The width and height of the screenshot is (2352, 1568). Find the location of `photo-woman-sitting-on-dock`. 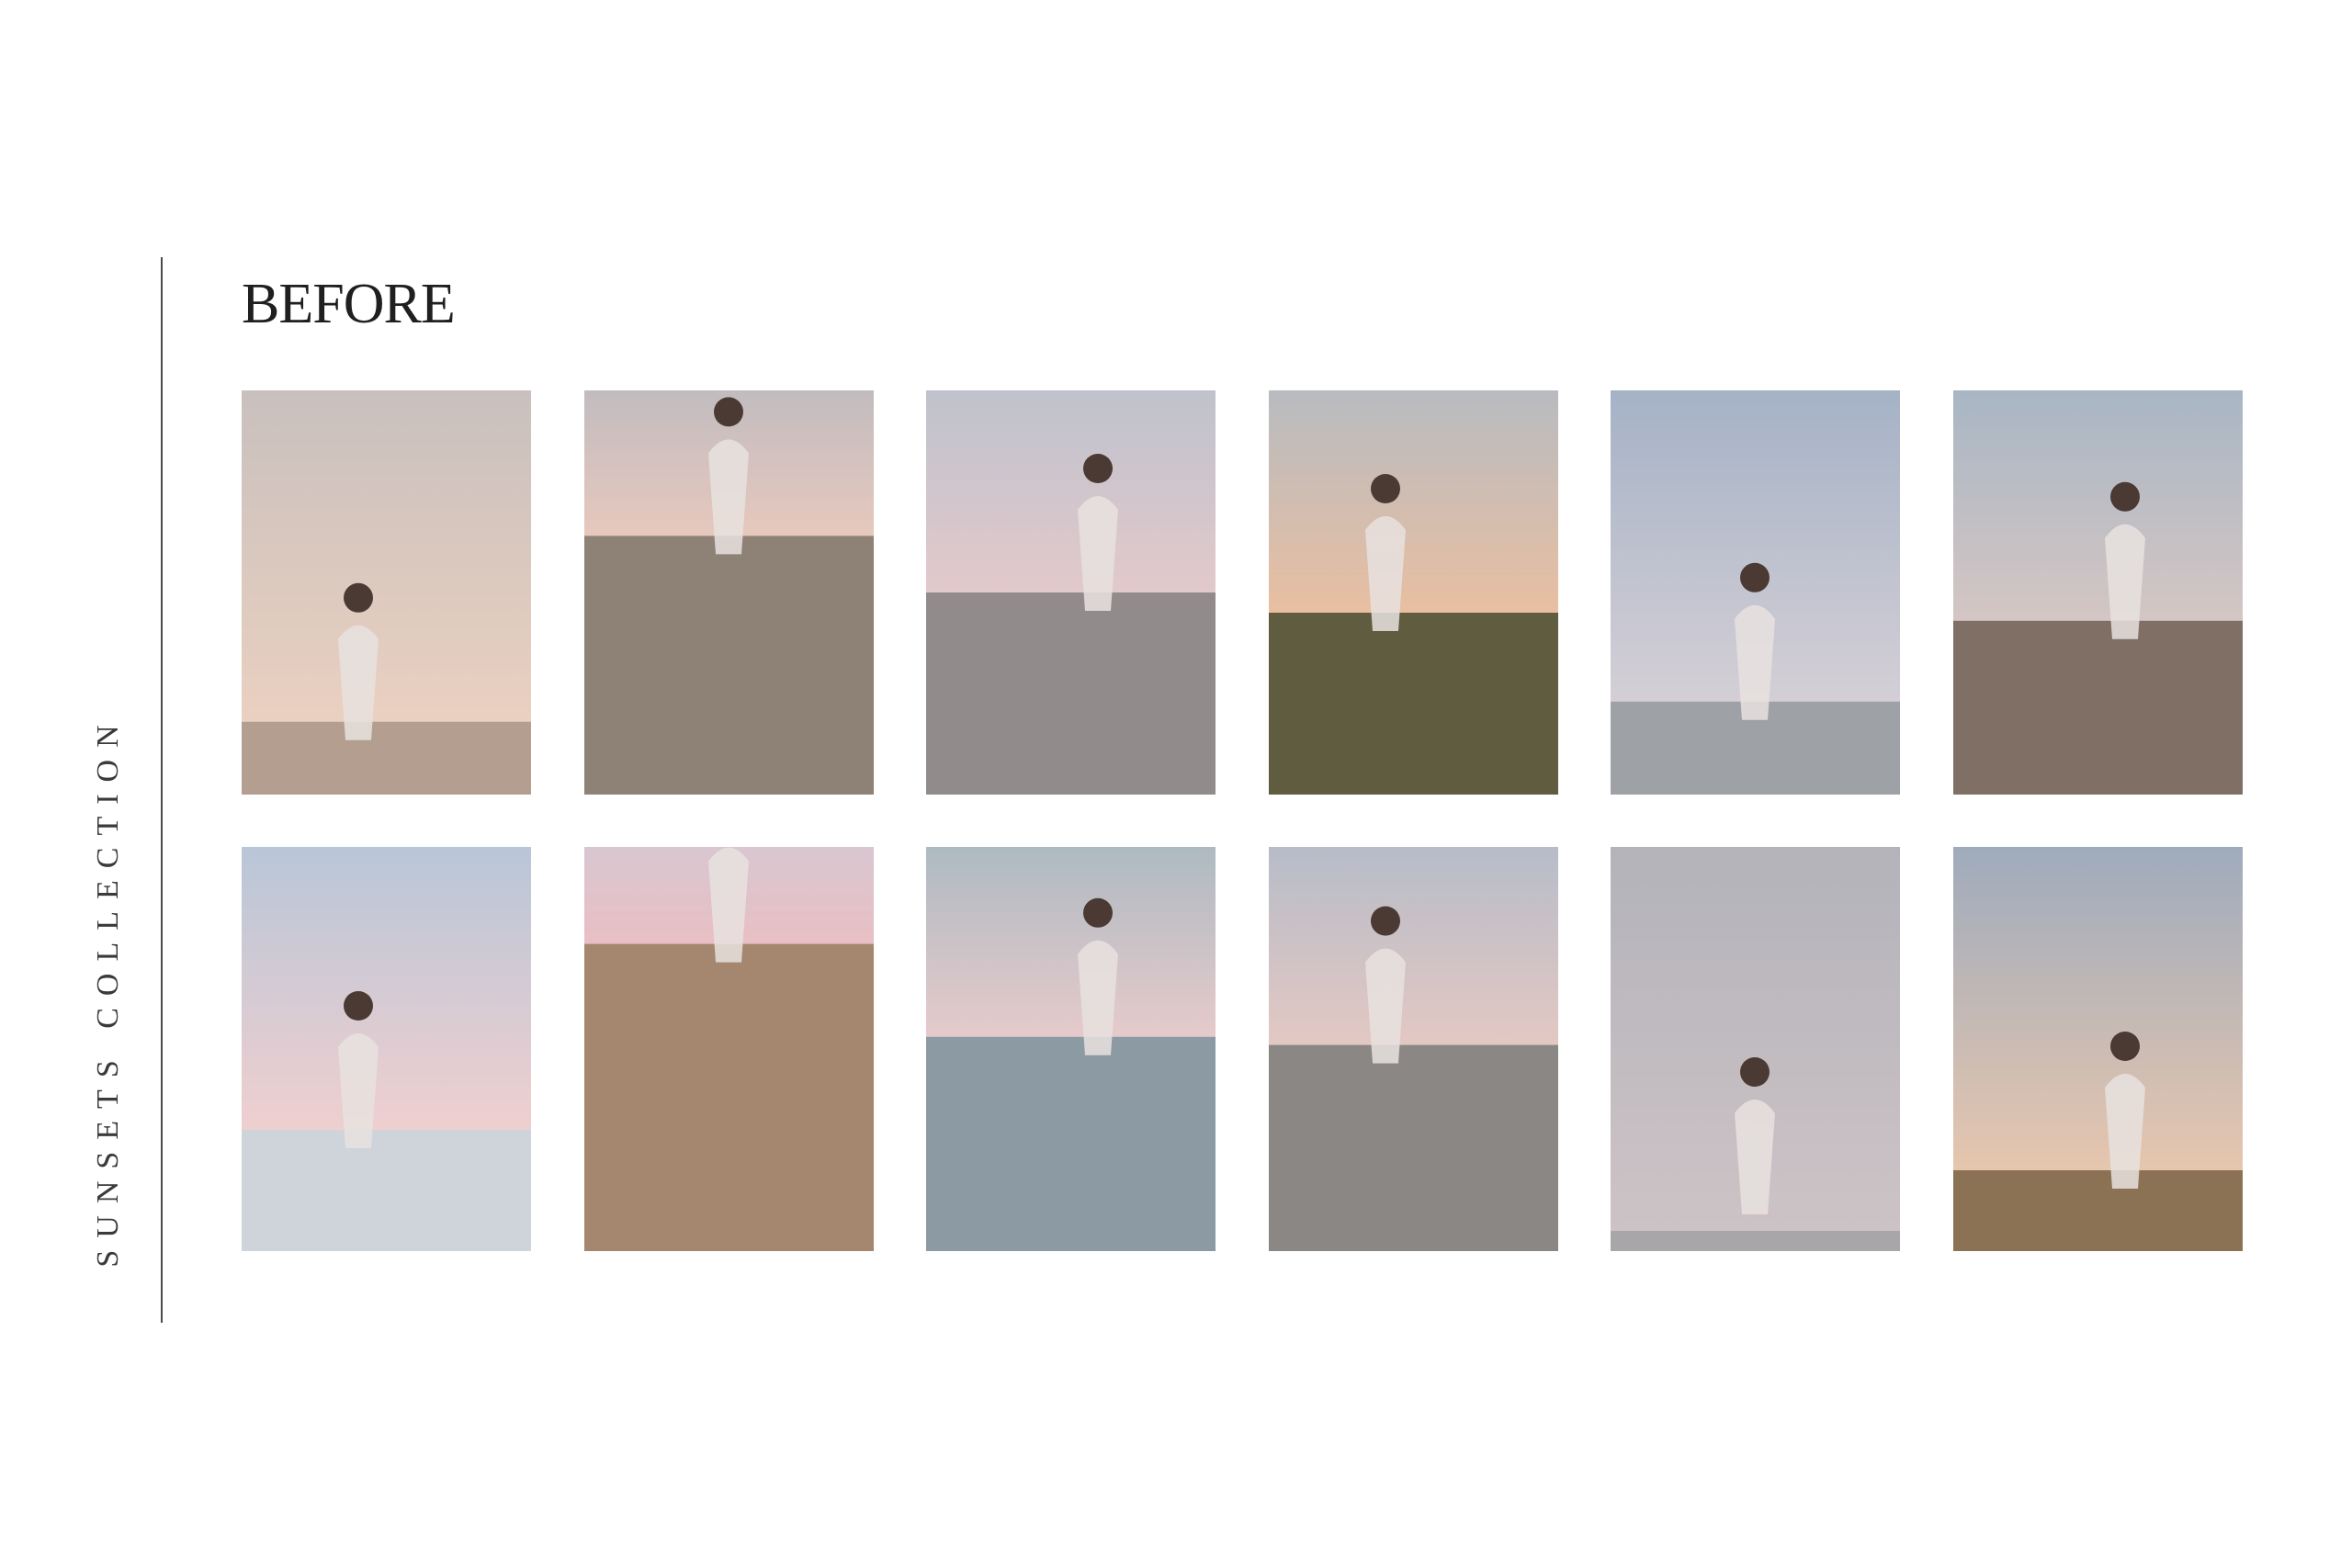

photo-woman-sitting-on-dock is located at coordinates (1413, 1049).